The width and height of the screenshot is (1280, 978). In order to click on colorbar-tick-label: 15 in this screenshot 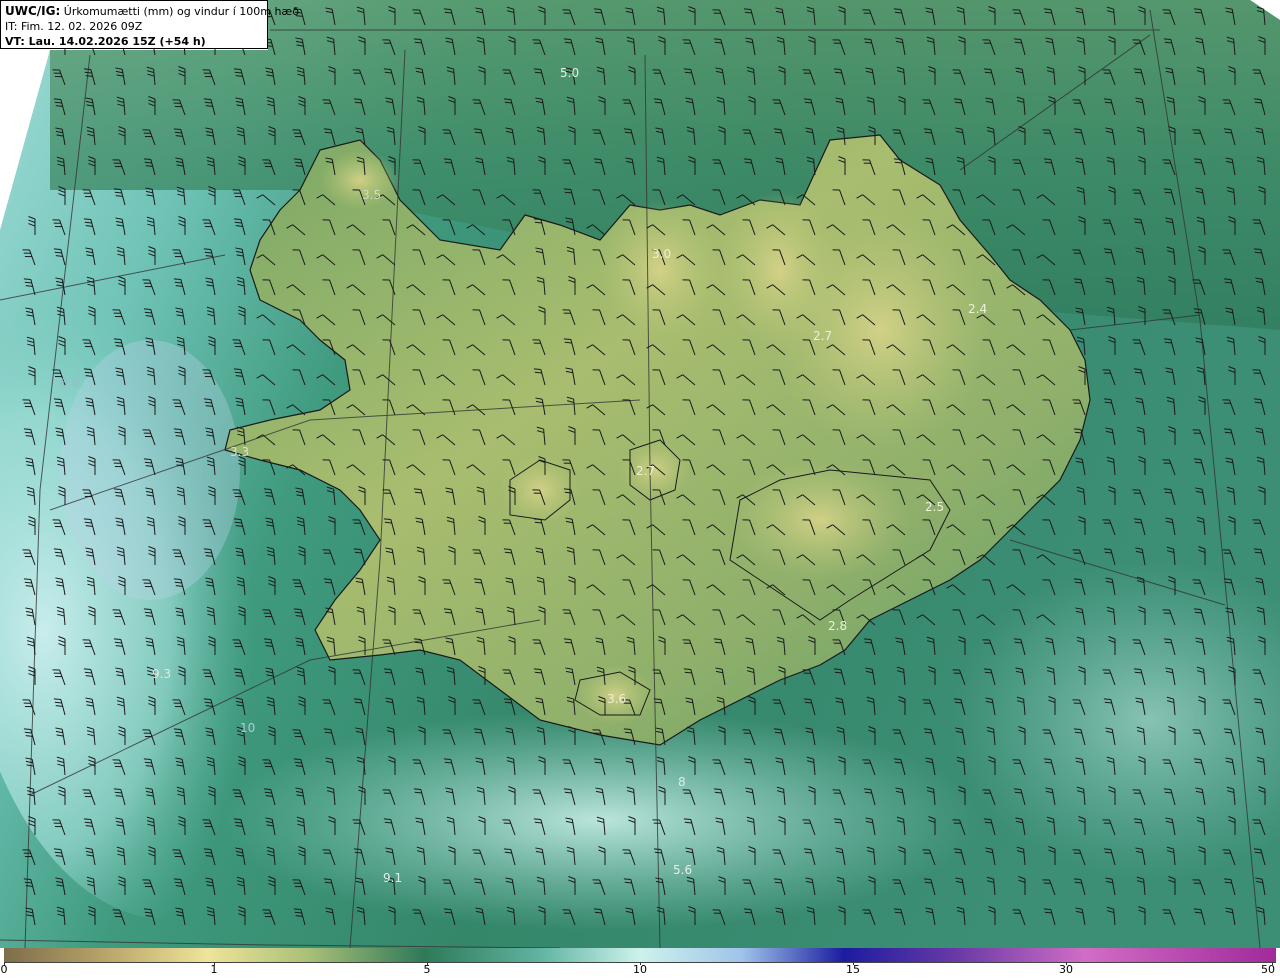, I will do `click(853, 969)`.